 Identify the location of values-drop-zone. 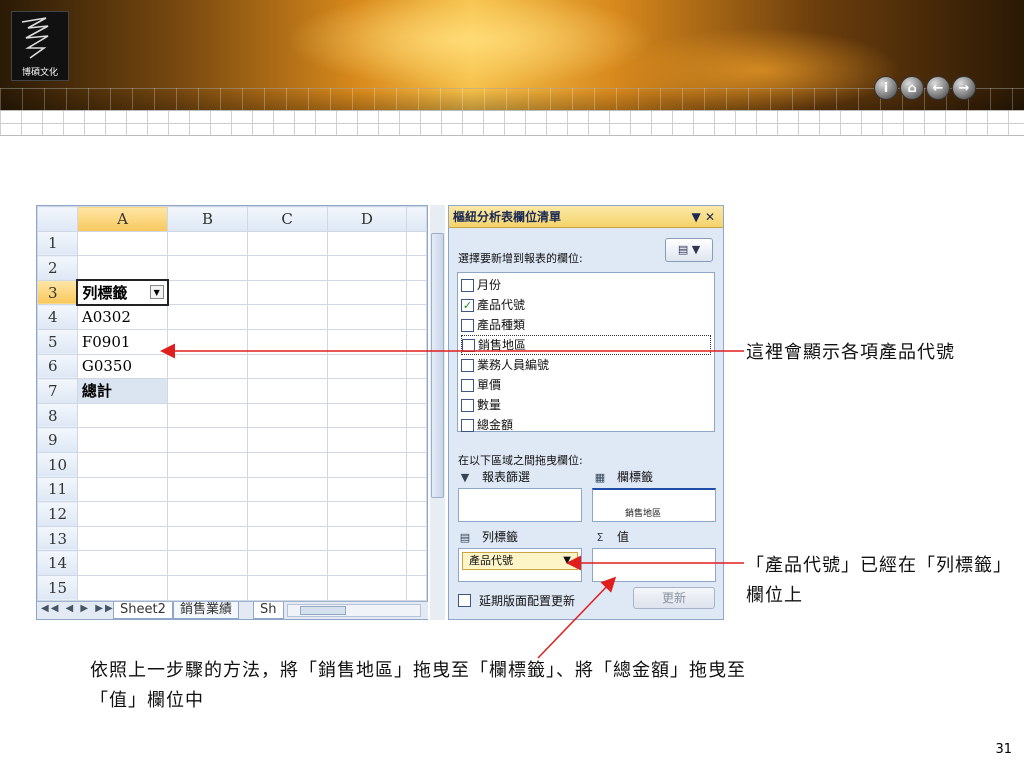
(654, 565).